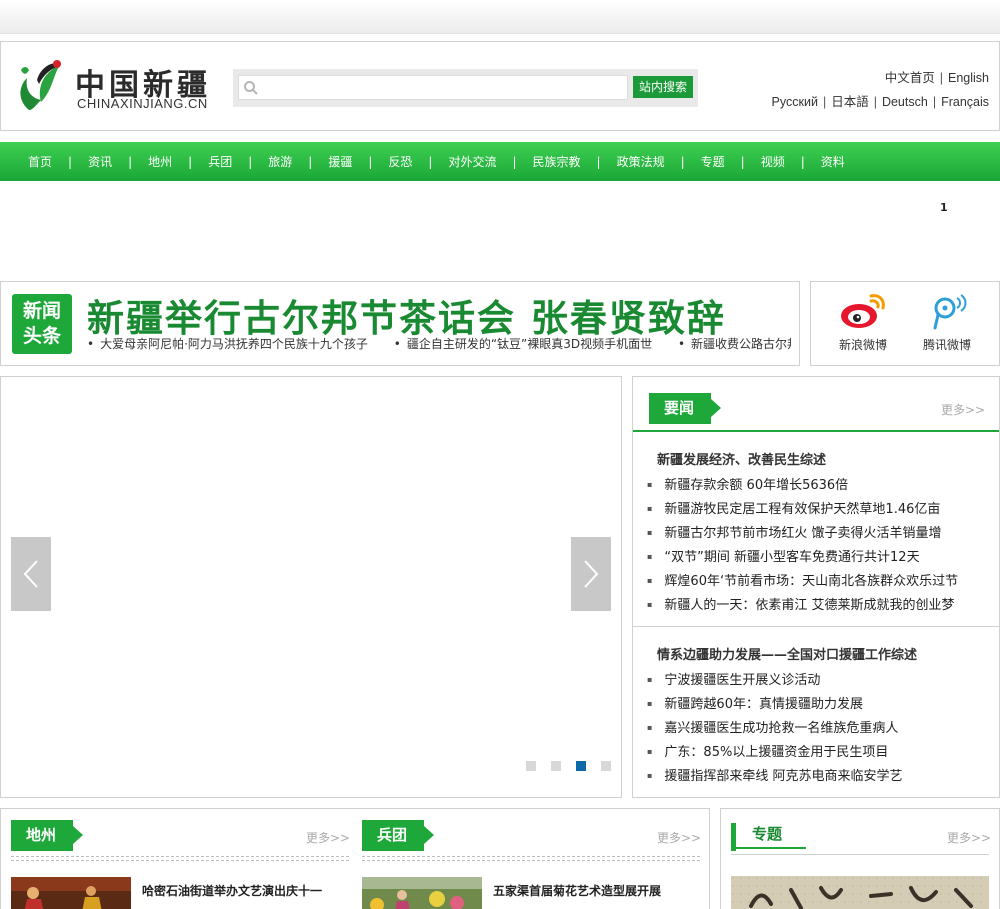 The width and height of the screenshot is (1000, 909). I want to click on news-item: 嘉兴援疆医生成功抢救一名维族危重病人, so click(817, 728).